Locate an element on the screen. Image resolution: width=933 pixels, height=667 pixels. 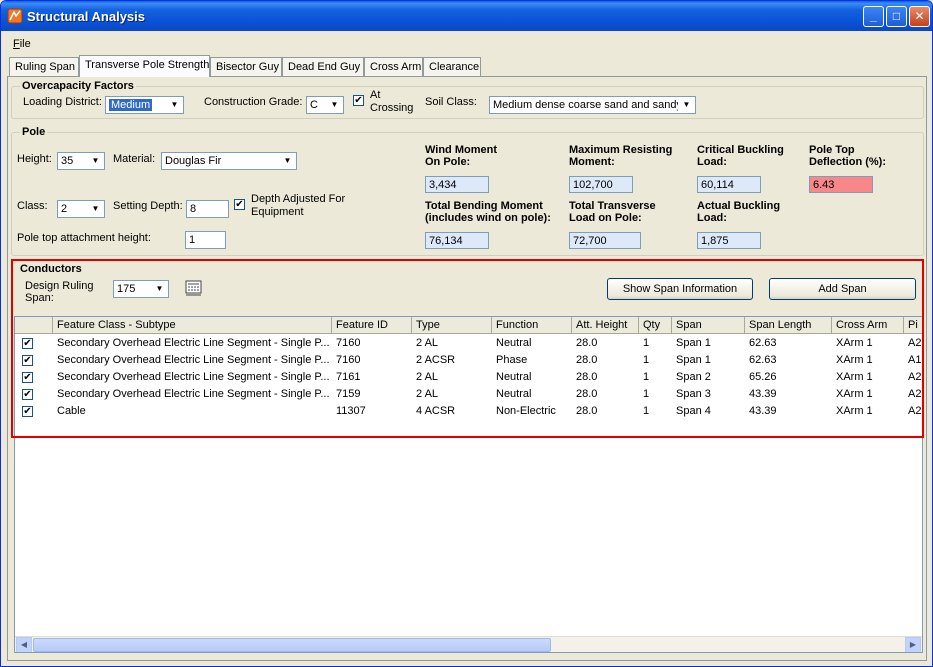
tab-cross-arm: Cross Arm is located at coordinates (393, 67).